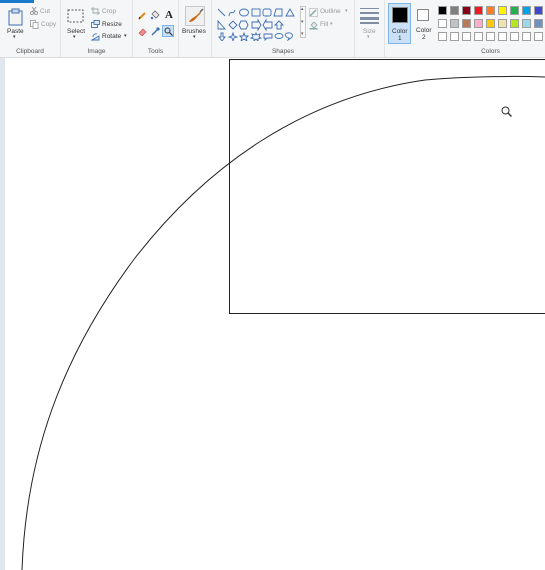 This screenshot has width=545, height=570. I want to click on size-icon, so click(369, 15).